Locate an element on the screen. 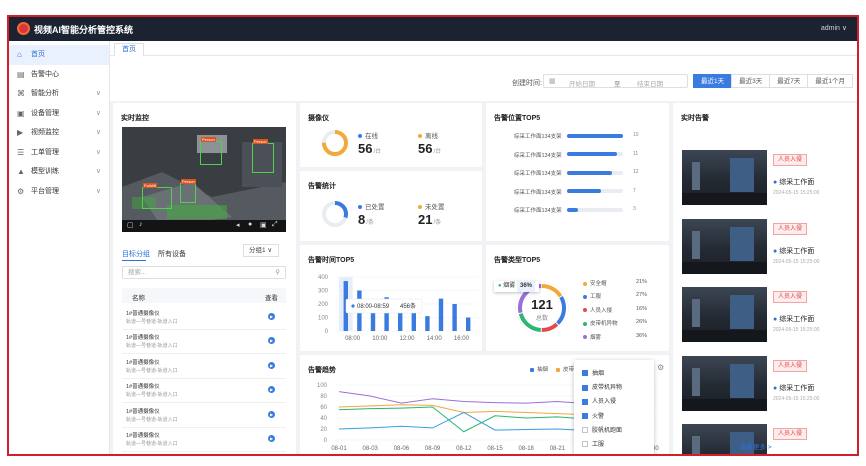 The width and height of the screenshot is (866, 466). quick-range-button: 最近3天 is located at coordinates (751, 81).